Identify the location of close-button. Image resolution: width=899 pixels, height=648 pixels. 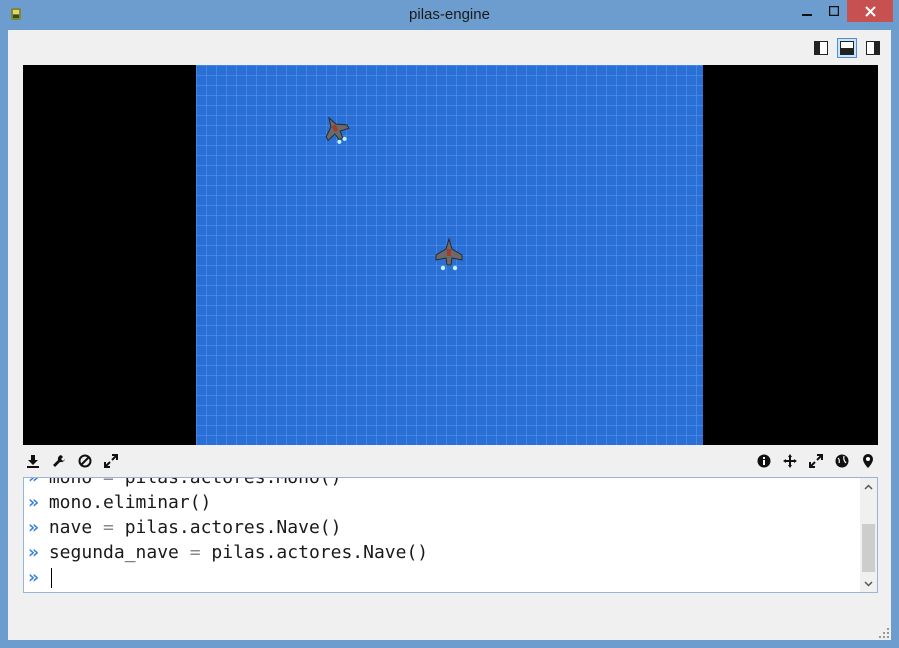
(870, 11).